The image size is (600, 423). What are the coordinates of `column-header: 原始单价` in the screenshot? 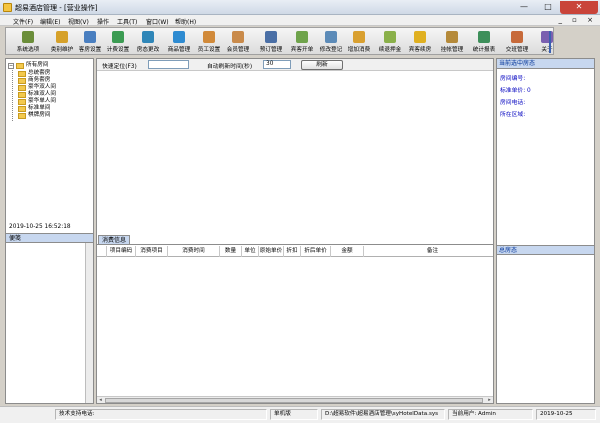 It's located at (271, 251).